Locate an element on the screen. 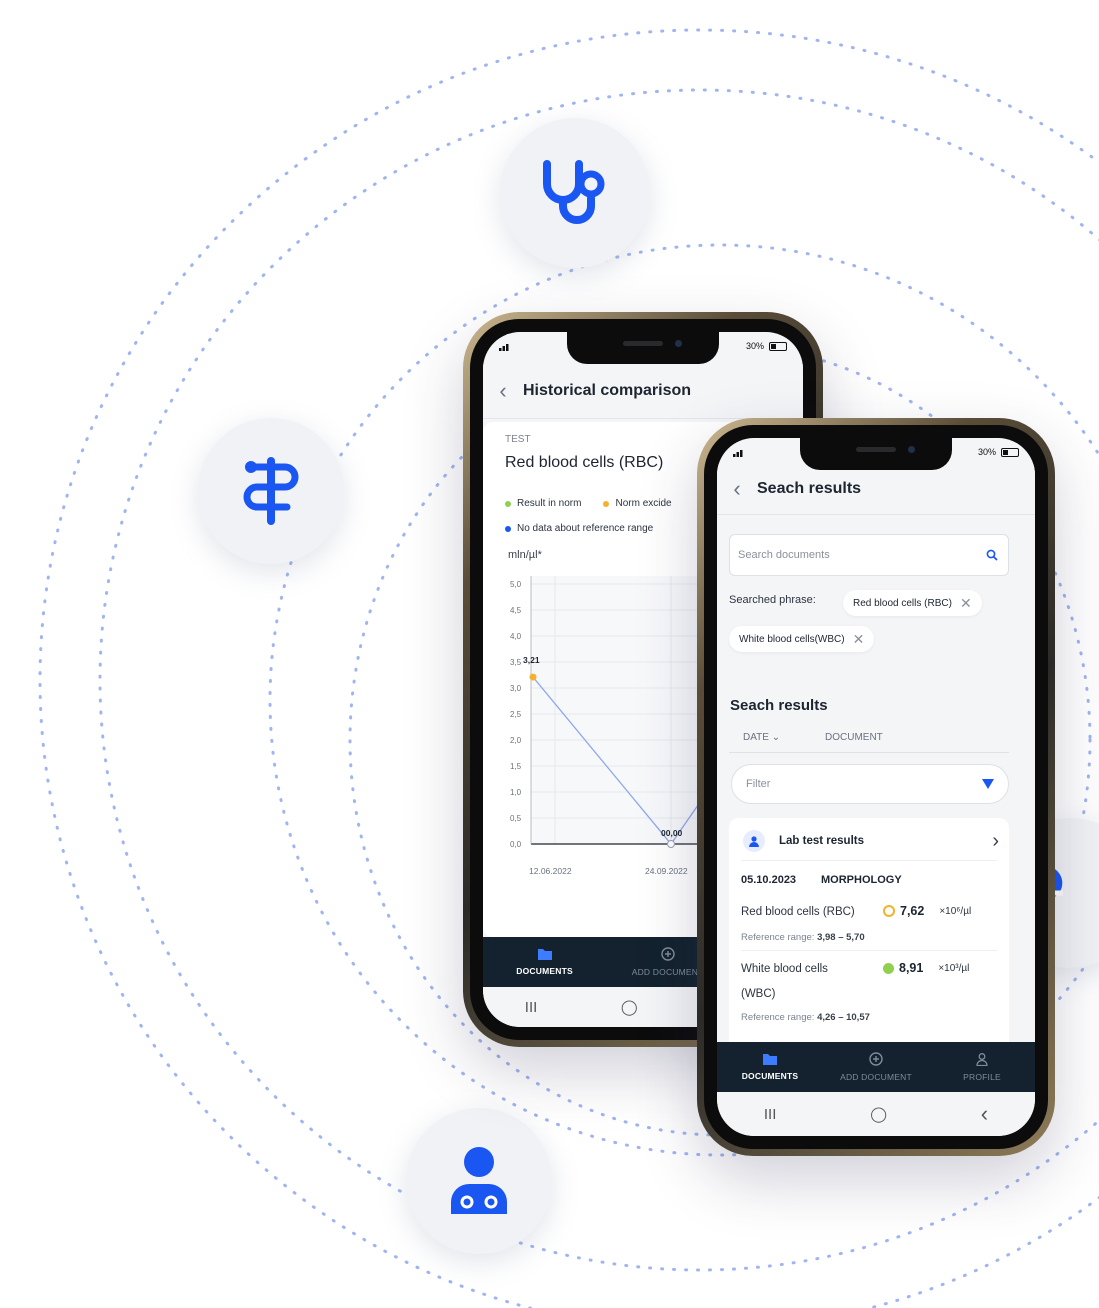 The height and width of the screenshot is (1308, 1099). legend-item: Norm excide is located at coordinates (637, 503).